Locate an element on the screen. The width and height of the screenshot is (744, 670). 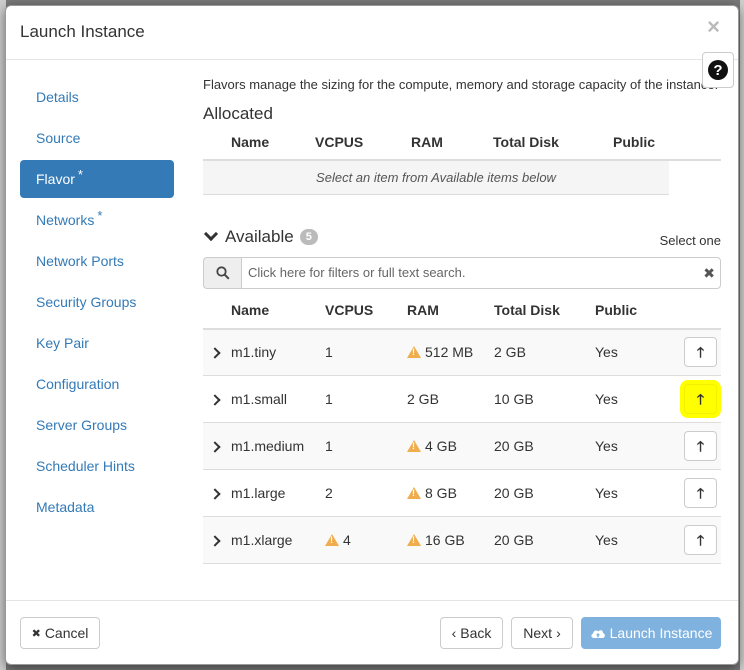
flavor-row: m1.large2 8 GB 20 GBYes 🡑 is located at coordinates (462, 493).